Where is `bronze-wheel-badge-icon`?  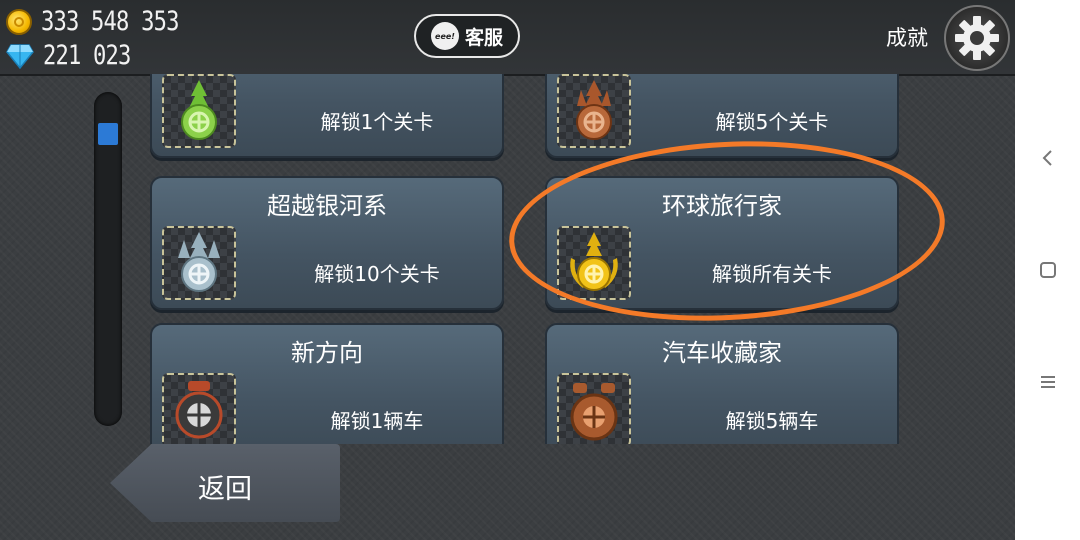
bronze-wheel-badge-icon is located at coordinates (594, 408).